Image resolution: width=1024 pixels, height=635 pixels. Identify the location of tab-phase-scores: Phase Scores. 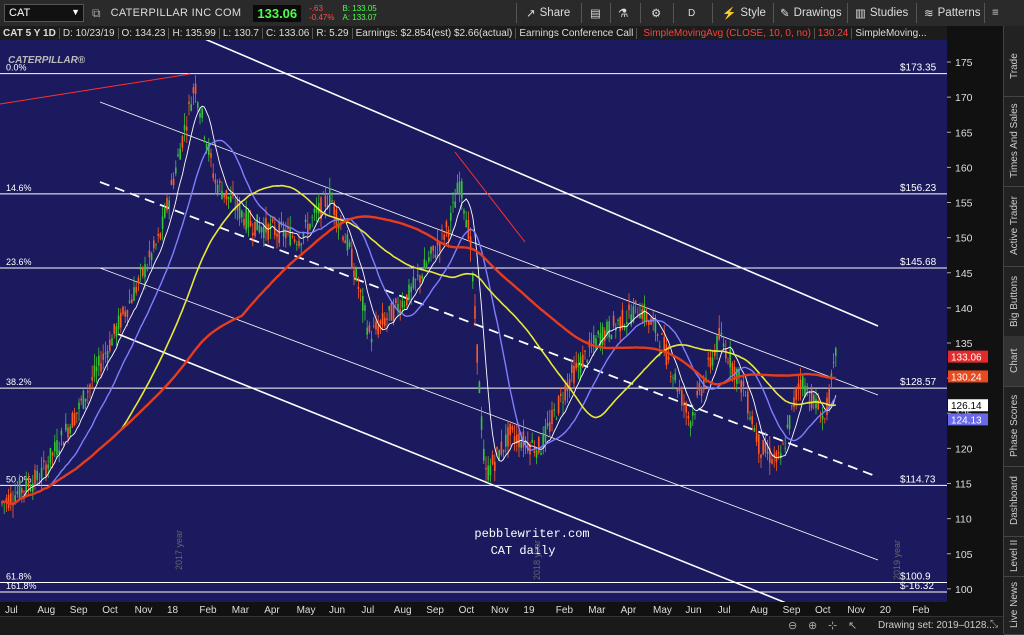
(1014, 426).